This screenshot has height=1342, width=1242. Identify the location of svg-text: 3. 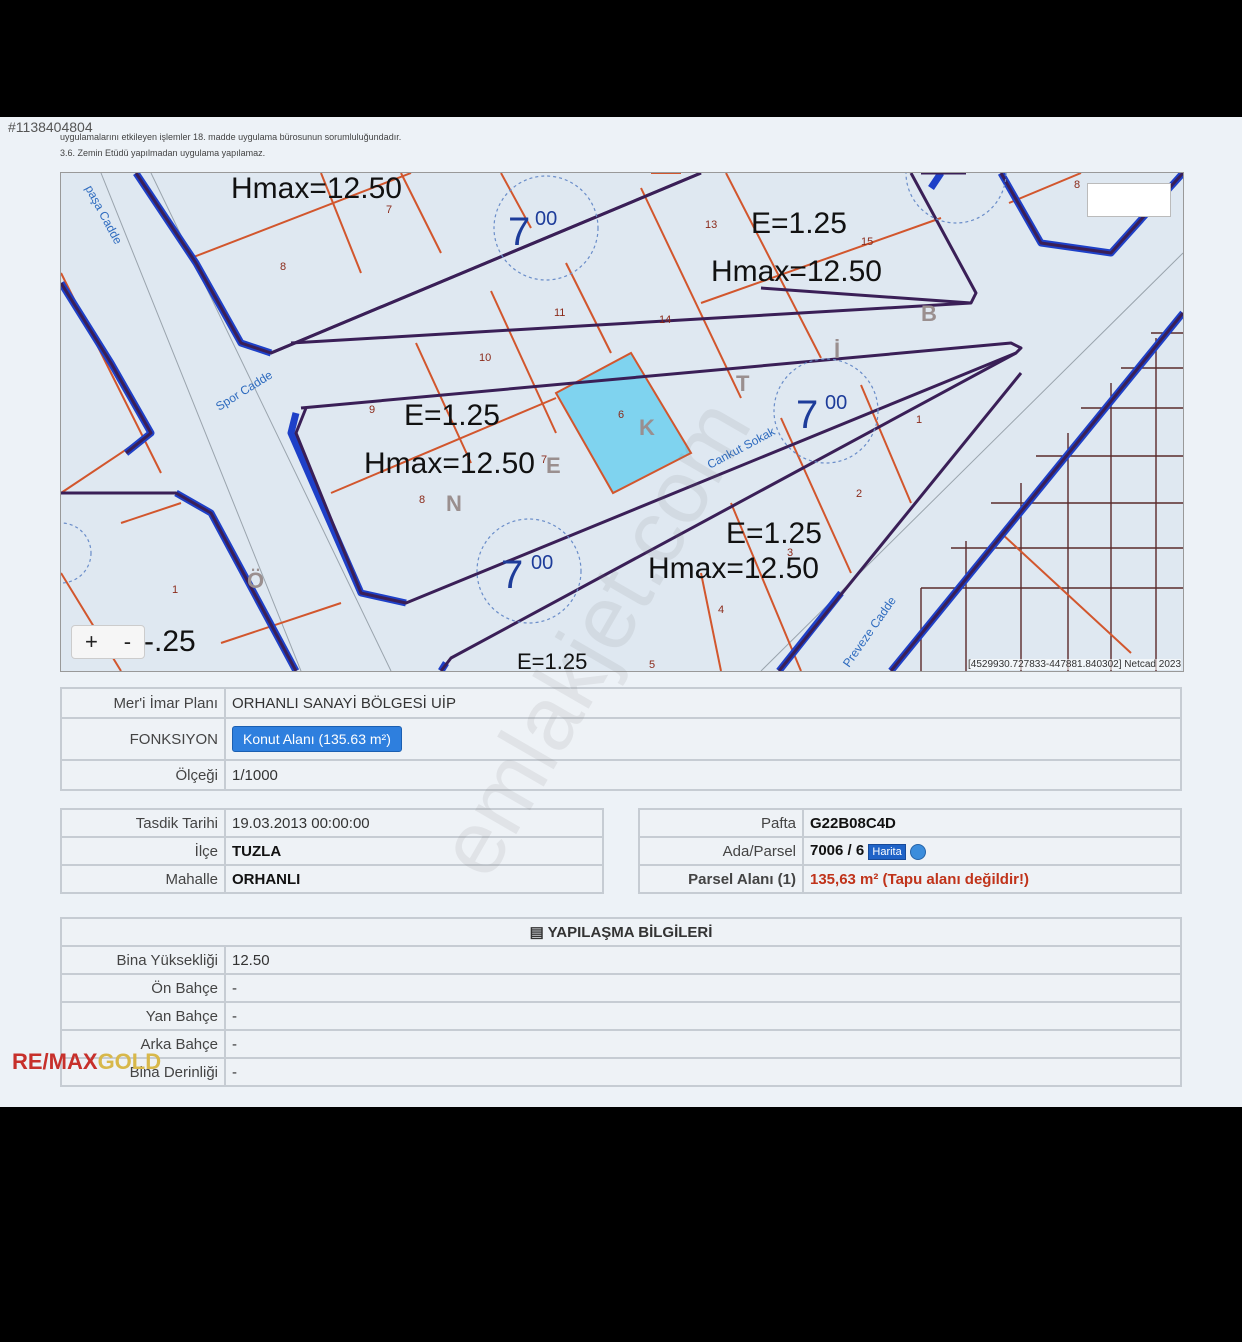
(790, 553).